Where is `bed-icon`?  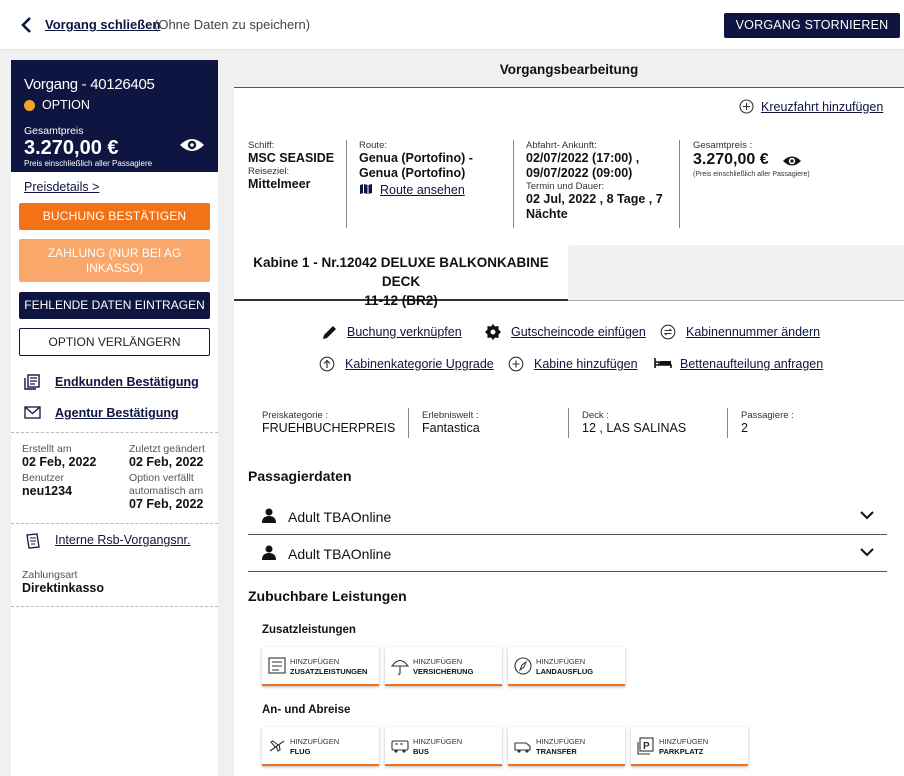 bed-icon is located at coordinates (663, 363).